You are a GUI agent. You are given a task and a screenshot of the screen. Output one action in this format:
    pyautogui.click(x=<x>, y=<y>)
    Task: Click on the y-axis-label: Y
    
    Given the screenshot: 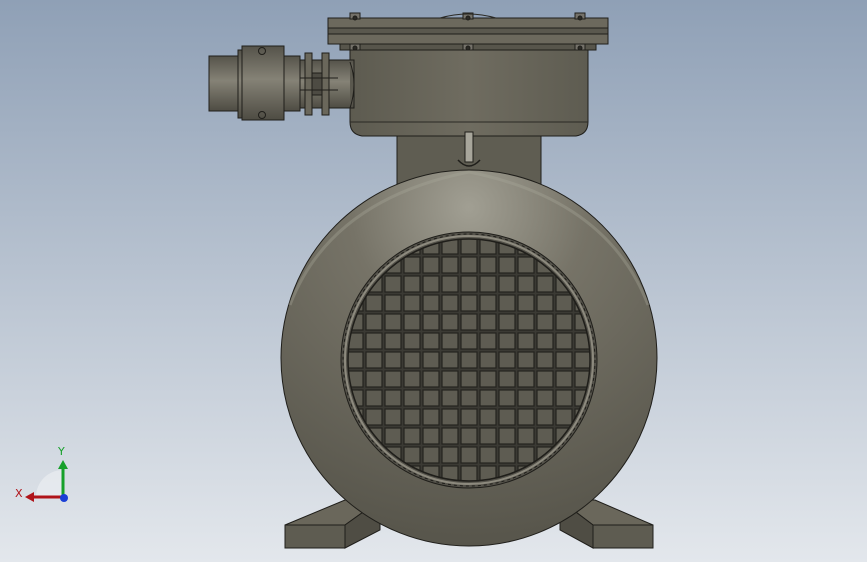 What is the action you would take?
    pyautogui.click(x=61, y=451)
    